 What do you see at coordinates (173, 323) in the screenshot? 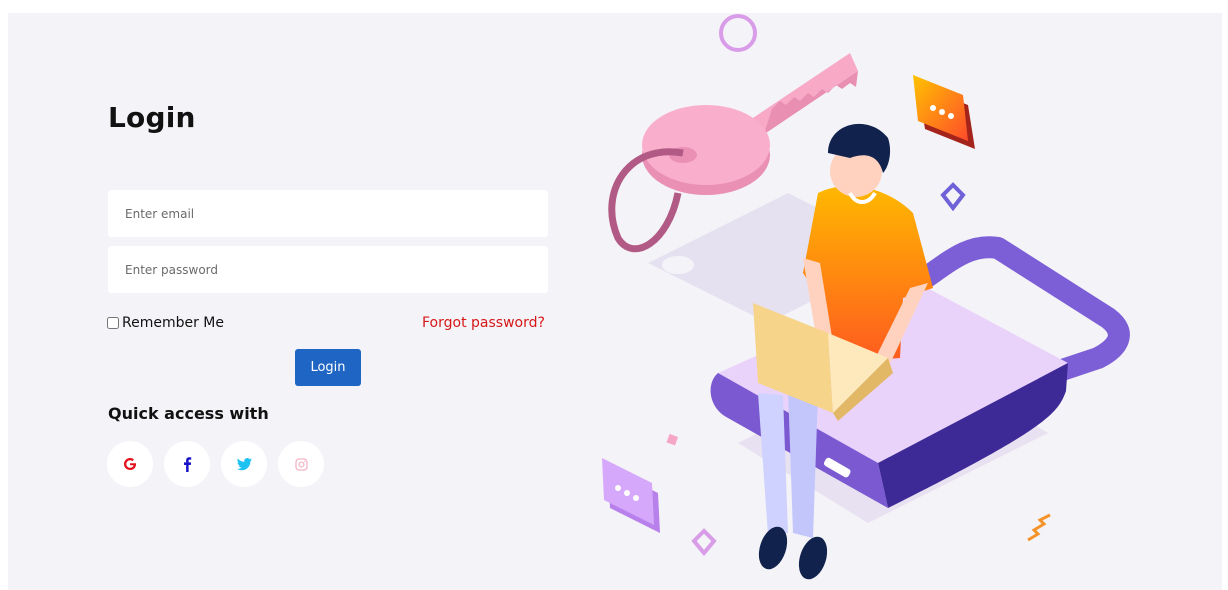
I see `remember-me-label: Remember Me` at bounding box center [173, 323].